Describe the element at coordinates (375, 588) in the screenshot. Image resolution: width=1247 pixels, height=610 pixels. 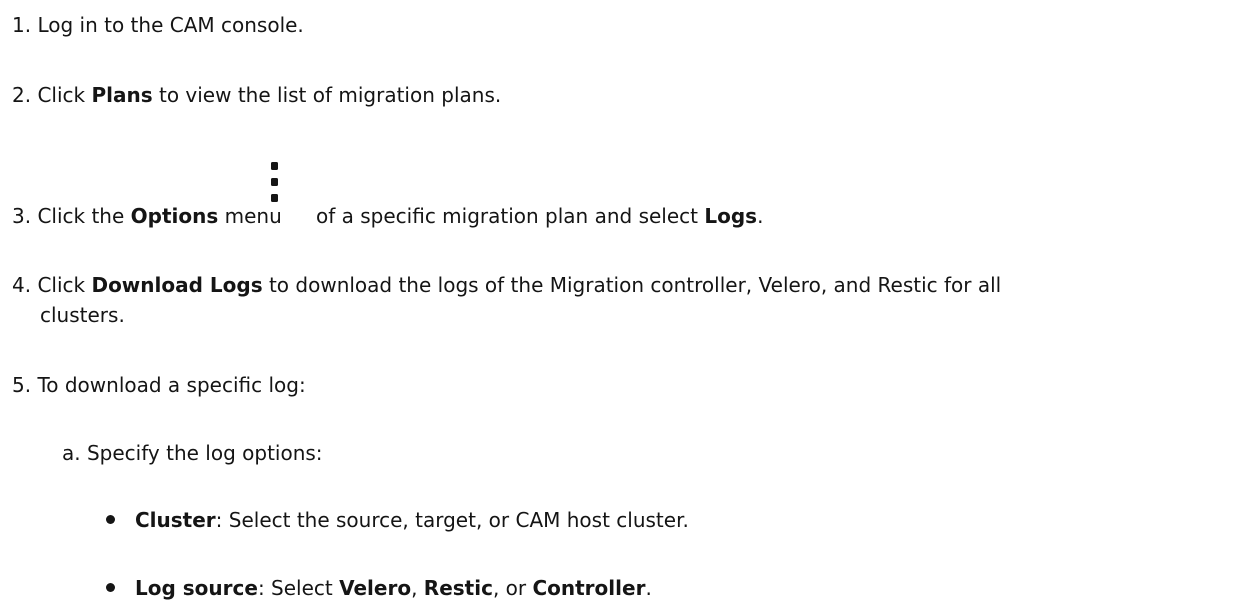
I see `velero-label: Velero` at that location.